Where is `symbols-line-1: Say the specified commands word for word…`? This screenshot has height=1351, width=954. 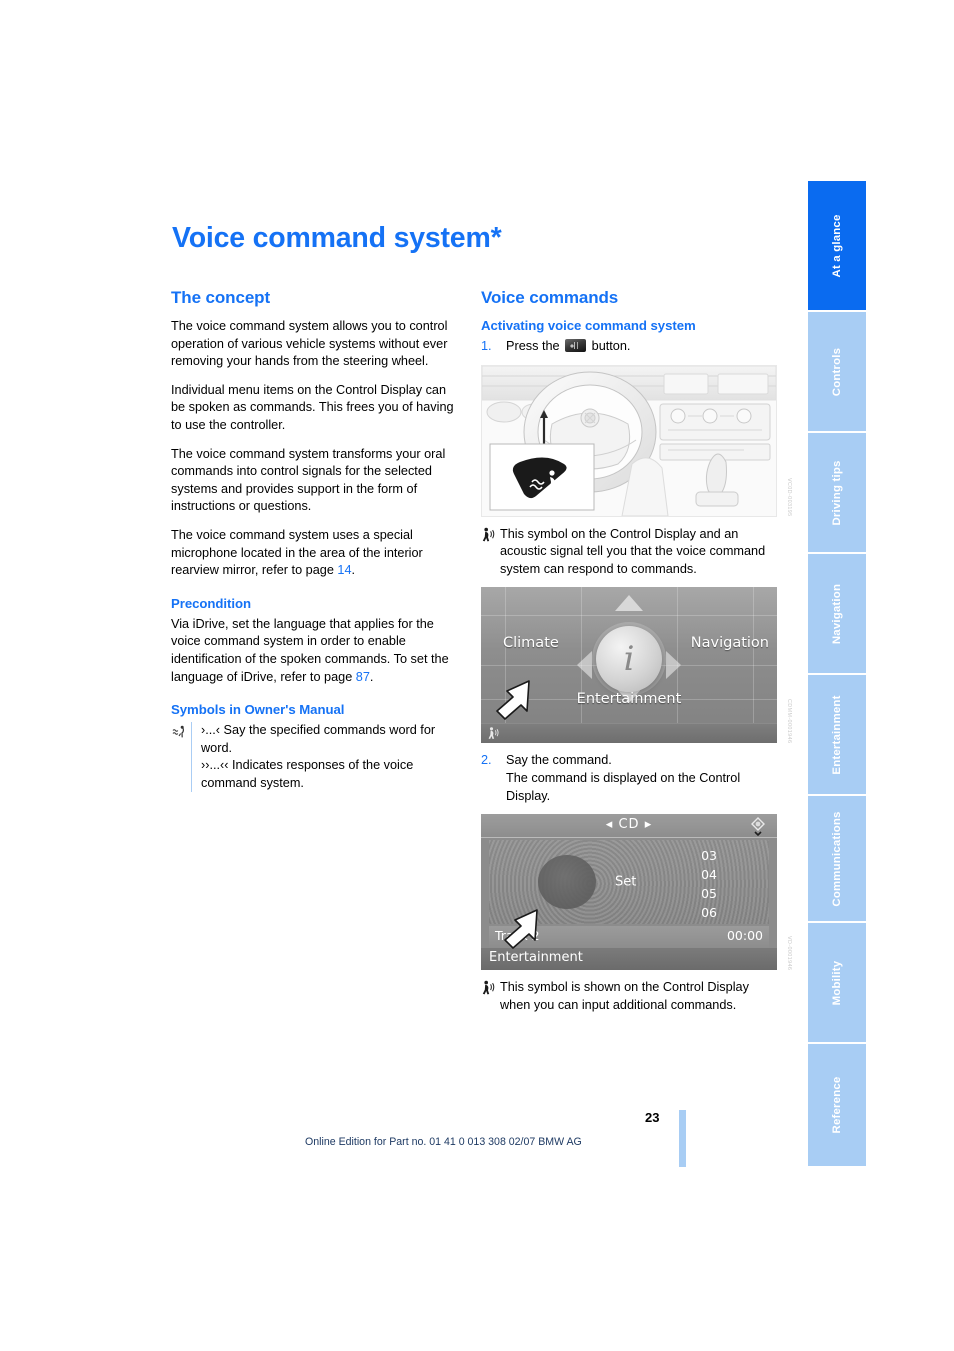
symbols-line-1: Say the specified commands word for word… is located at coordinates (318, 739).